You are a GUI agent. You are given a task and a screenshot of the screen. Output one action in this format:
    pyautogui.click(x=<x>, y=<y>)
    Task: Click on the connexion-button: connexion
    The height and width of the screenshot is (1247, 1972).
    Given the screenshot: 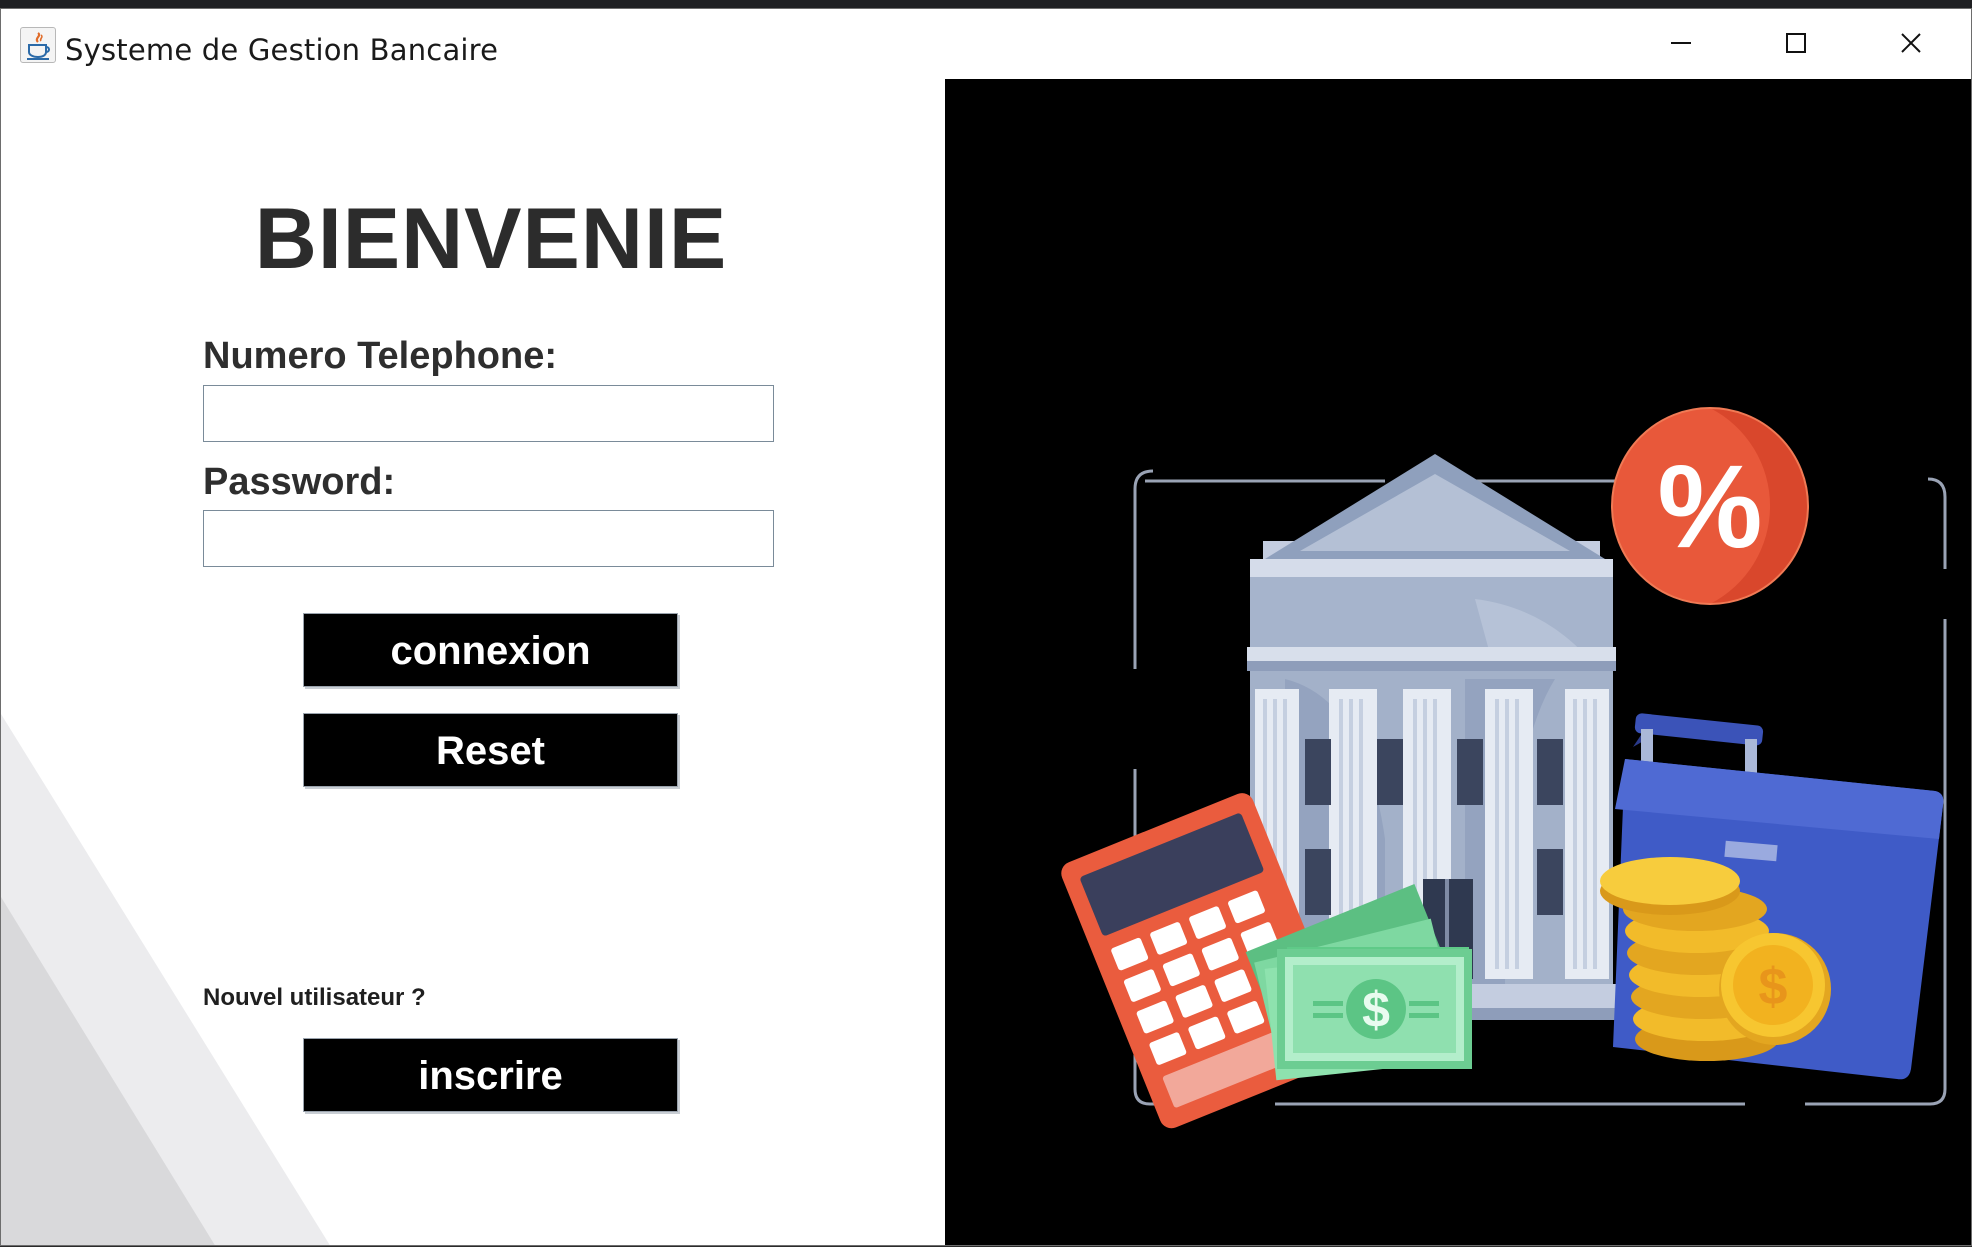 What is the action you would take?
    pyautogui.click(x=490, y=650)
    